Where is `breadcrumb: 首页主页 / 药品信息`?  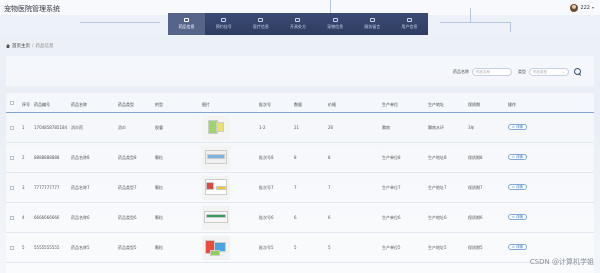
breadcrumb: 首页主页 / 药品信息 is located at coordinates (30, 46).